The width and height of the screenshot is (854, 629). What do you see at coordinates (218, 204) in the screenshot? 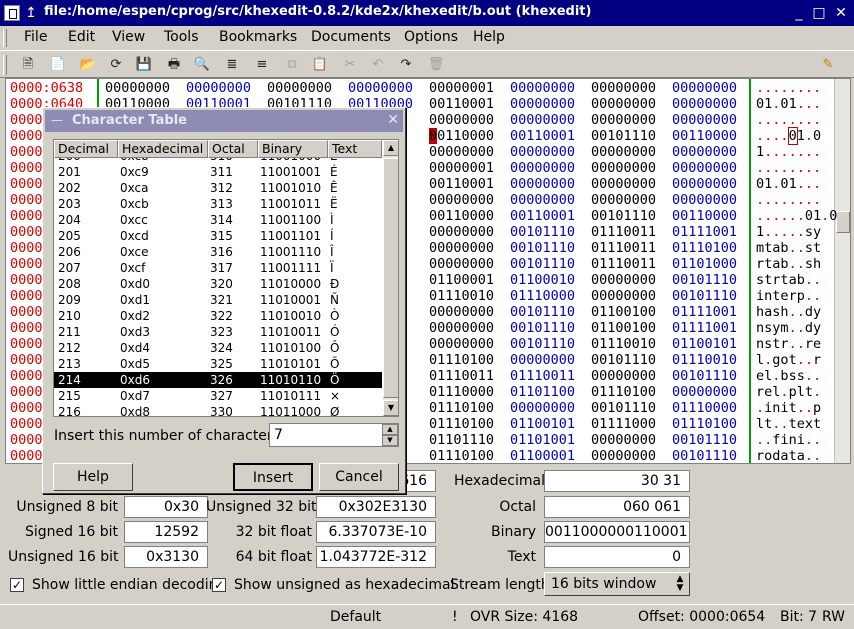
I see `character-row: 203 0xcb 313 11001011 Ë` at bounding box center [218, 204].